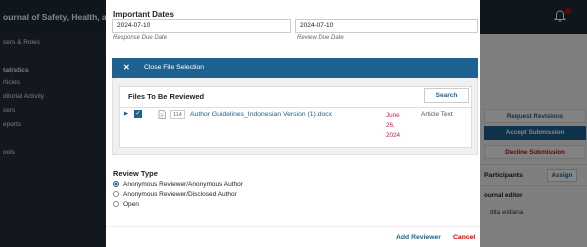 The width and height of the screenshot is (587, 247). Describe the element at coordinates (131, 204) in the screenshot. I see `review-type-label: Open` at that location.